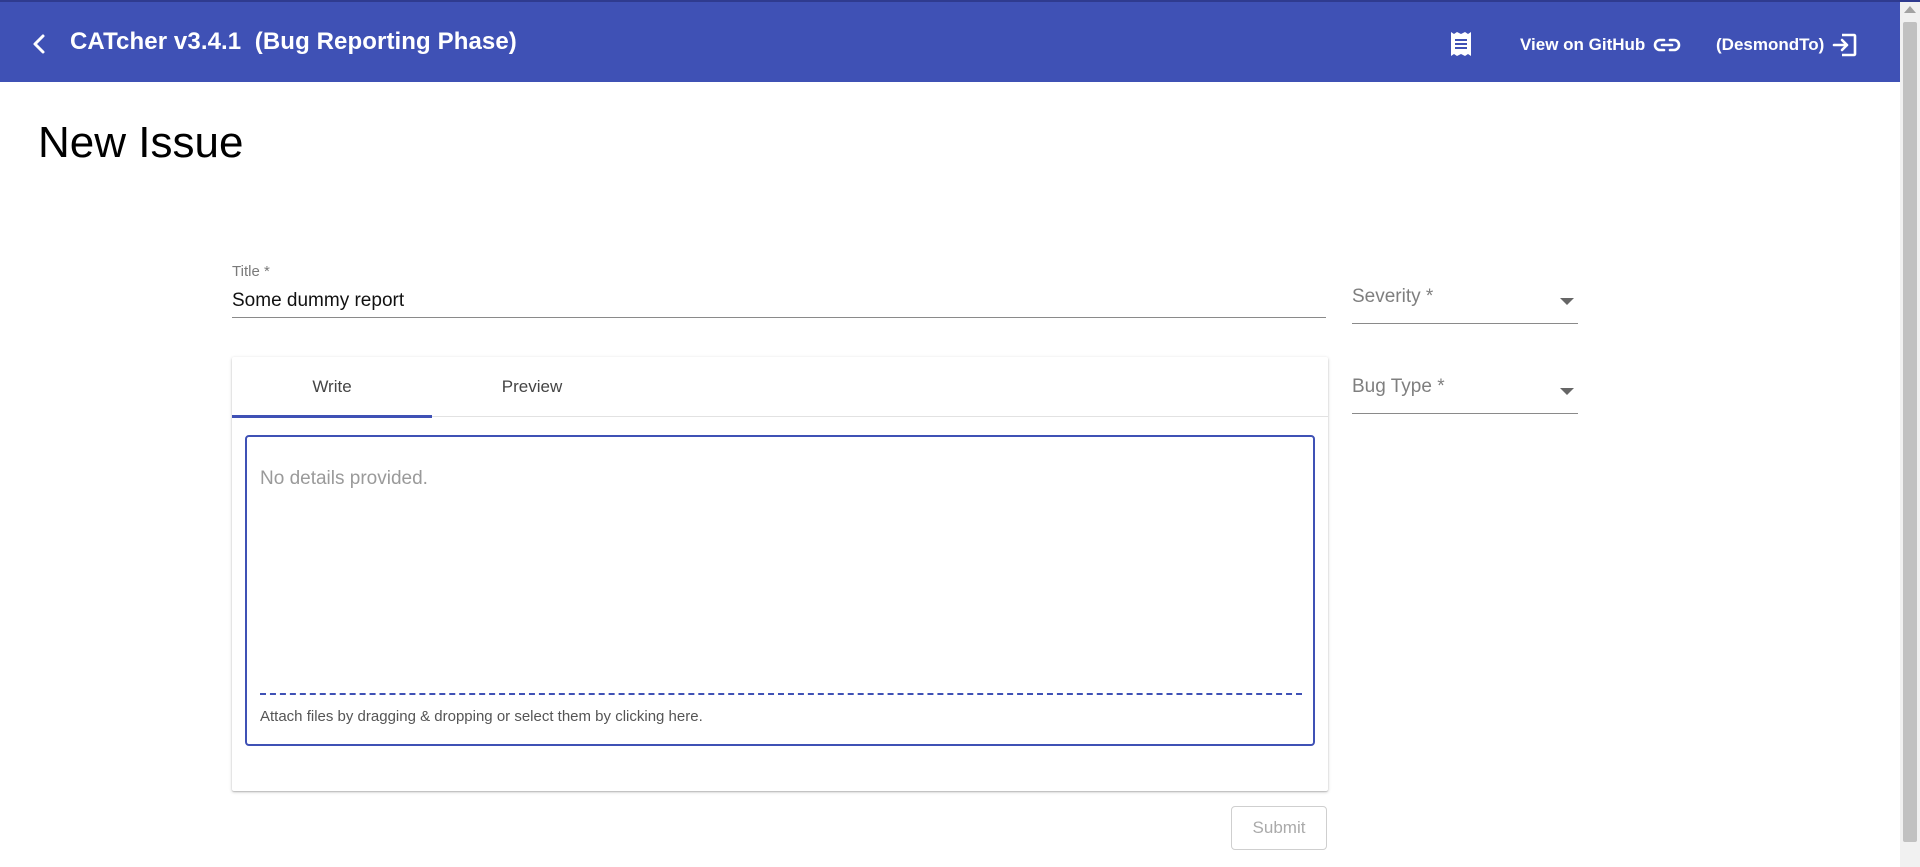  I want to click on back-button, so click(39, 44).